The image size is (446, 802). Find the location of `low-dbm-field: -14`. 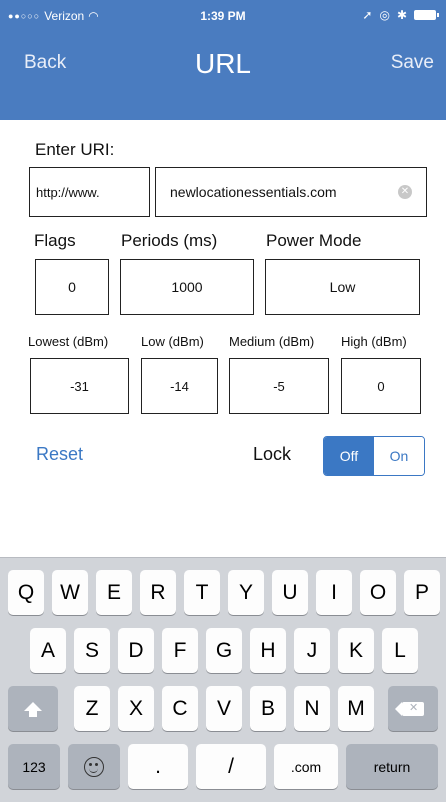

low-dbm-field: -14 is located at coordinates (179, 386).